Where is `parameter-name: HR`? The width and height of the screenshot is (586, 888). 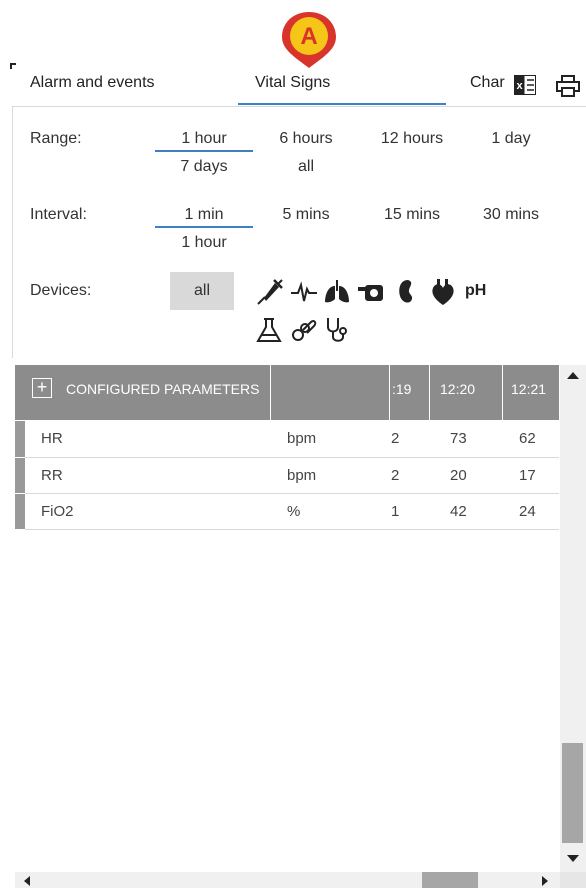 parameter-name: HR is located at coordinates (52, 438).